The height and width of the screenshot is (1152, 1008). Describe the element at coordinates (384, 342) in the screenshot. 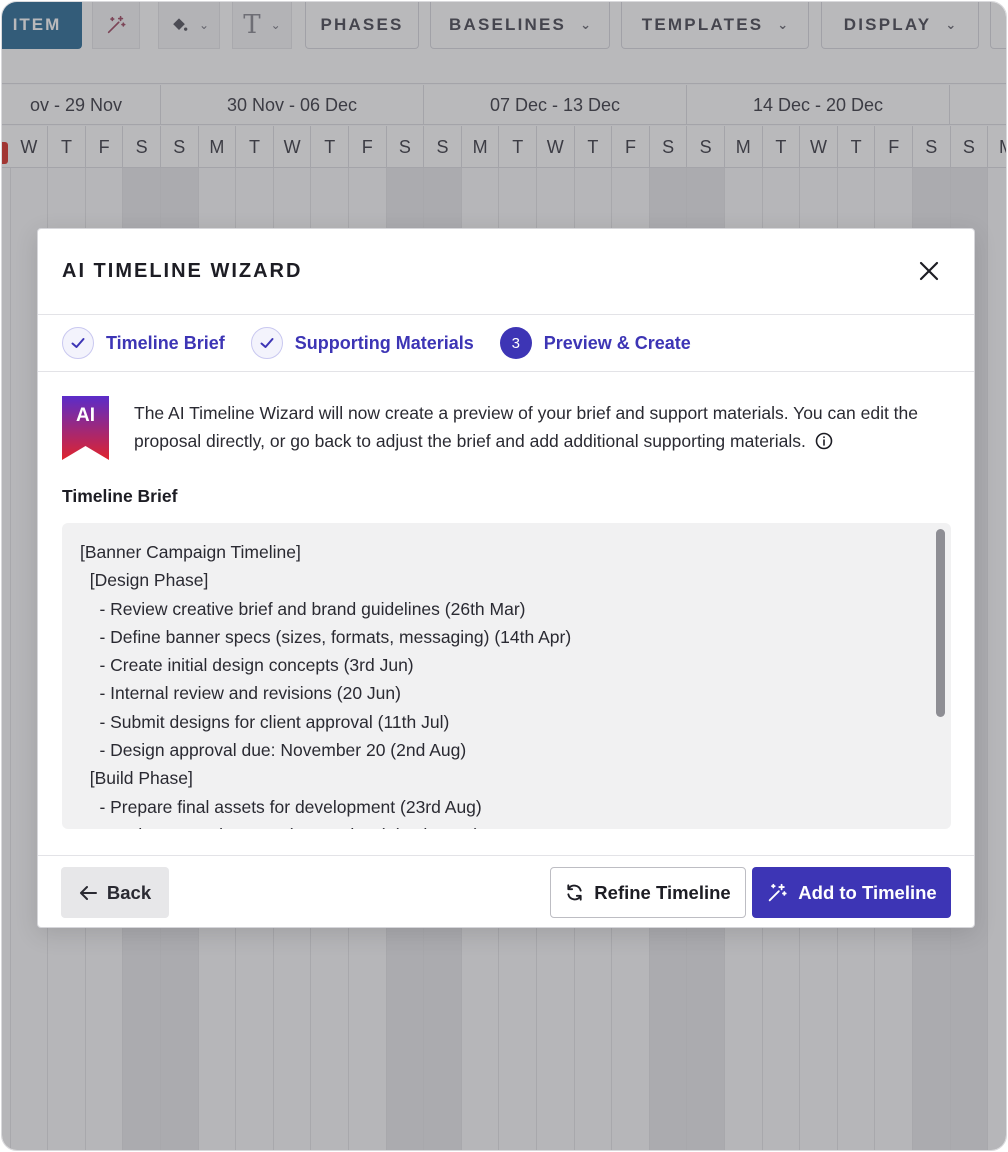

I see `step-label: Supporting Materials` at that location.